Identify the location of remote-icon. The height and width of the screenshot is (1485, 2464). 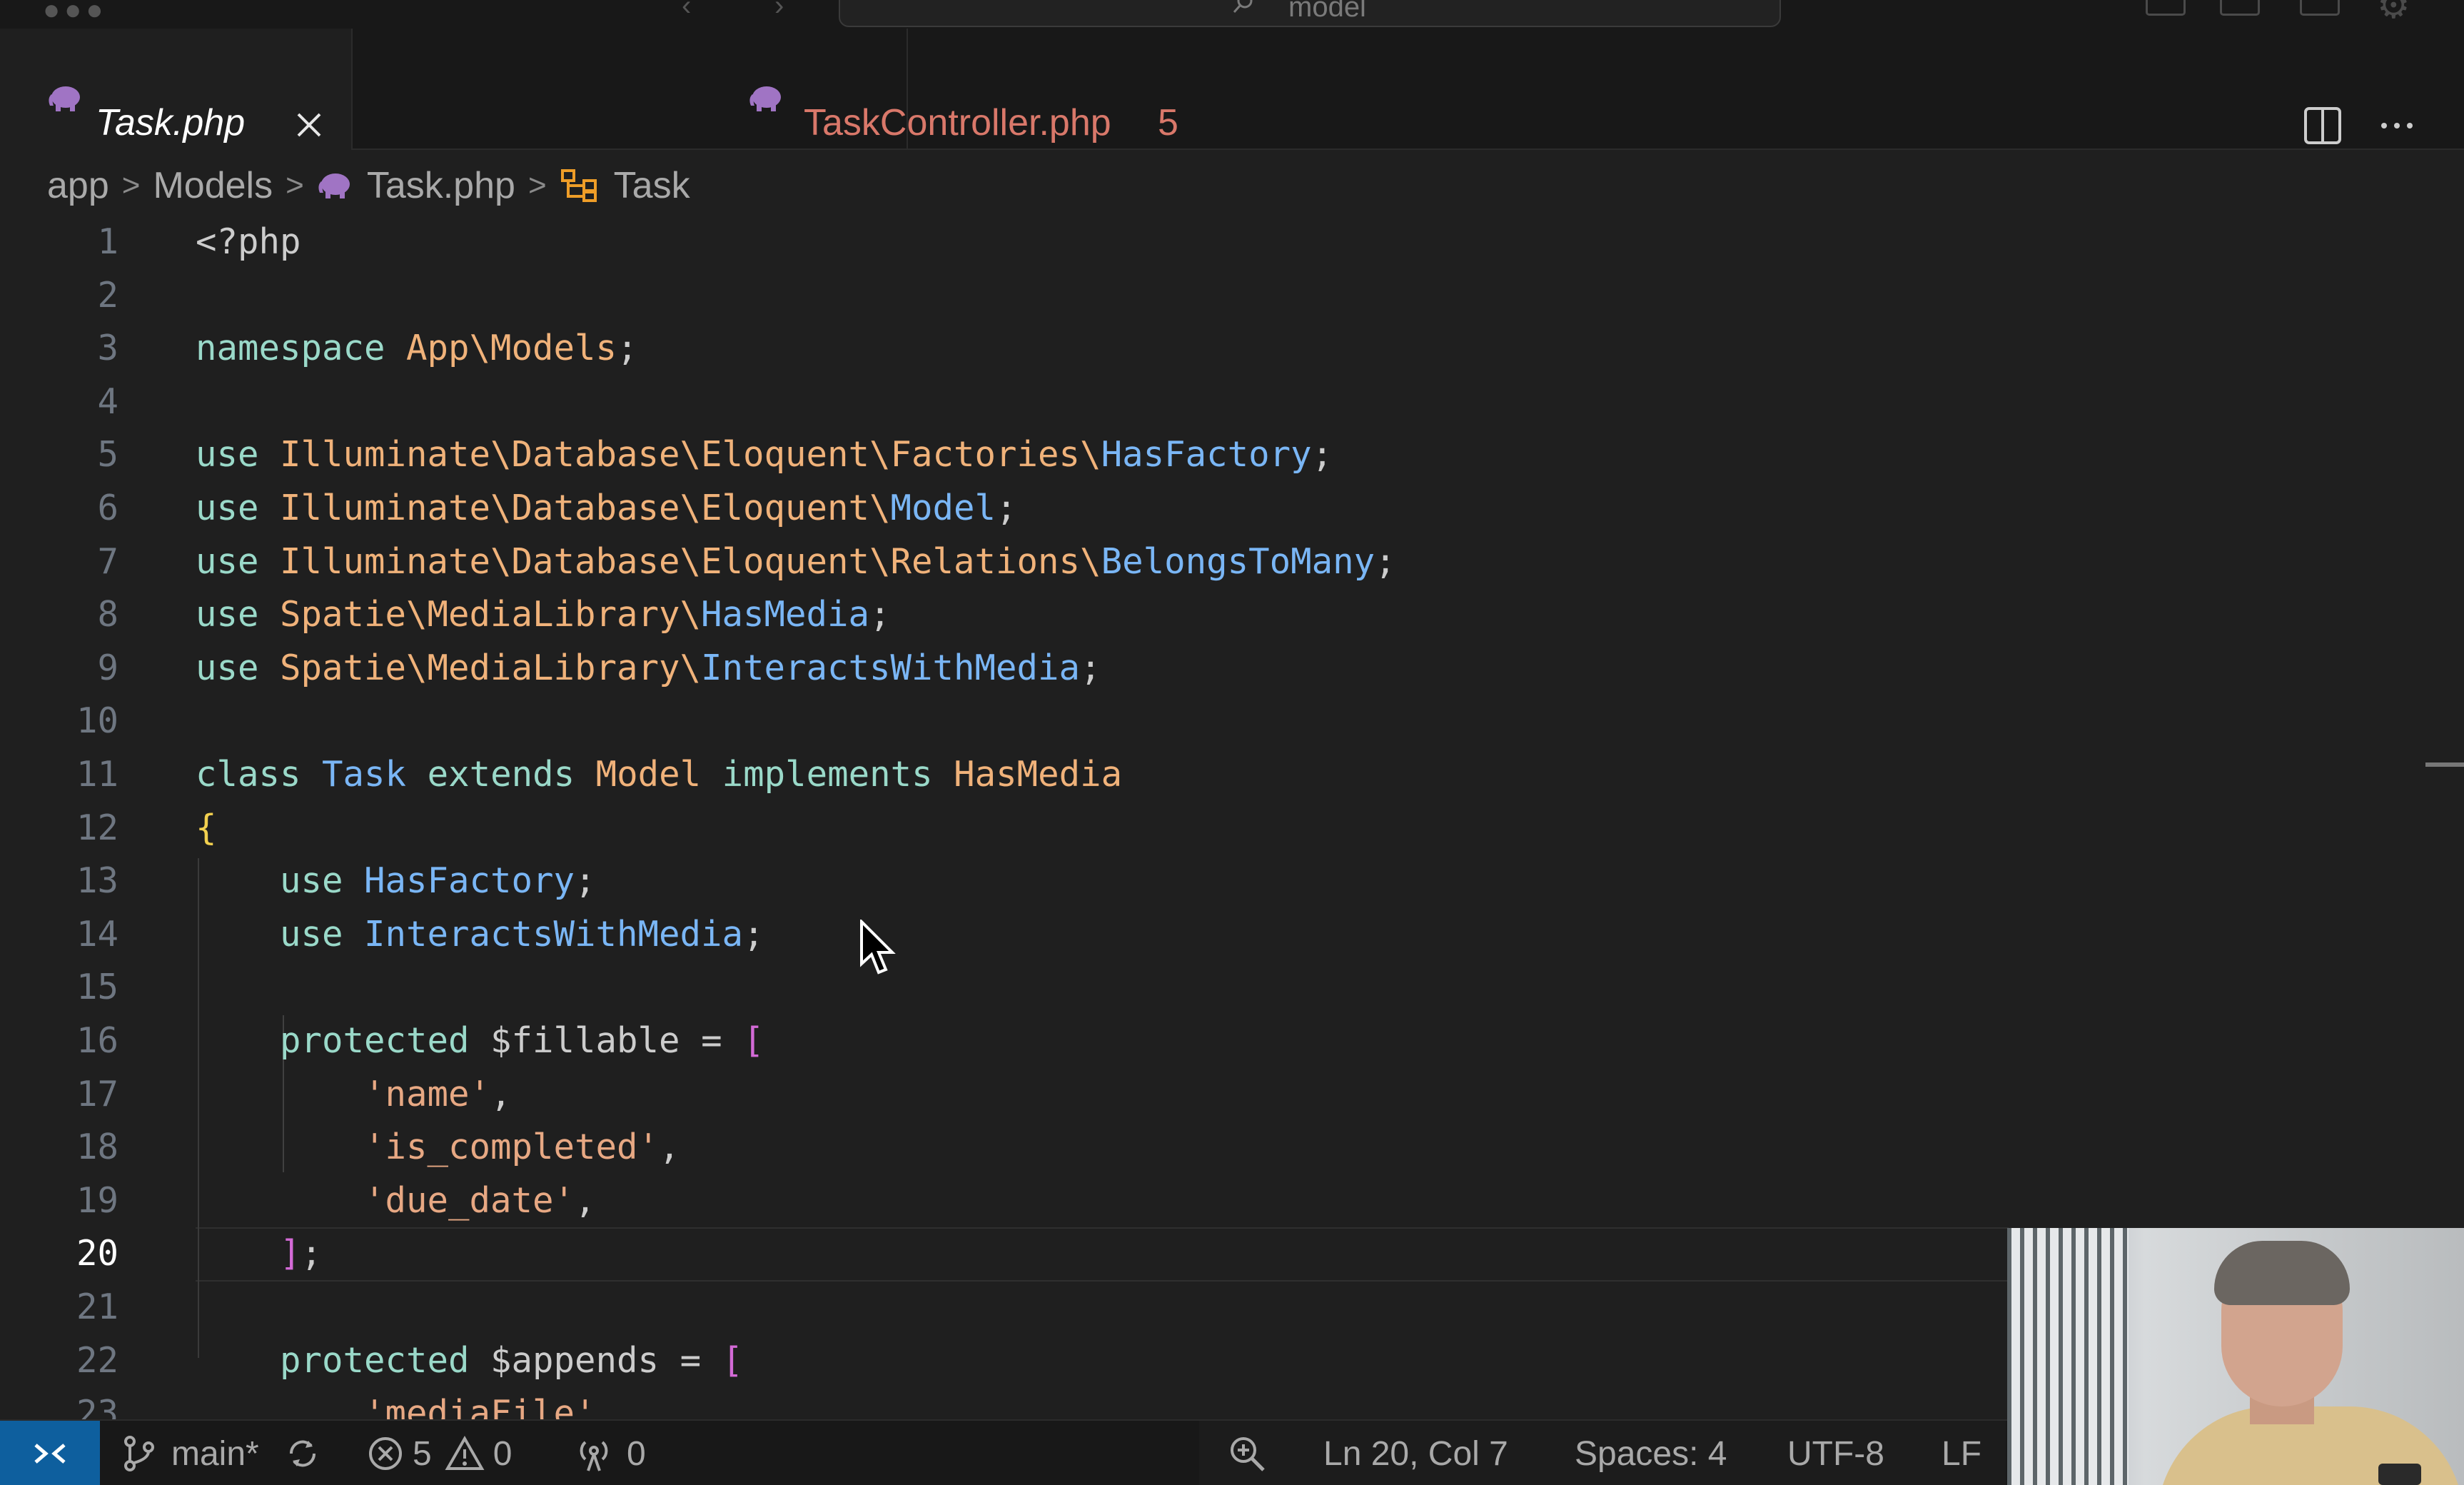
(50, 1454).